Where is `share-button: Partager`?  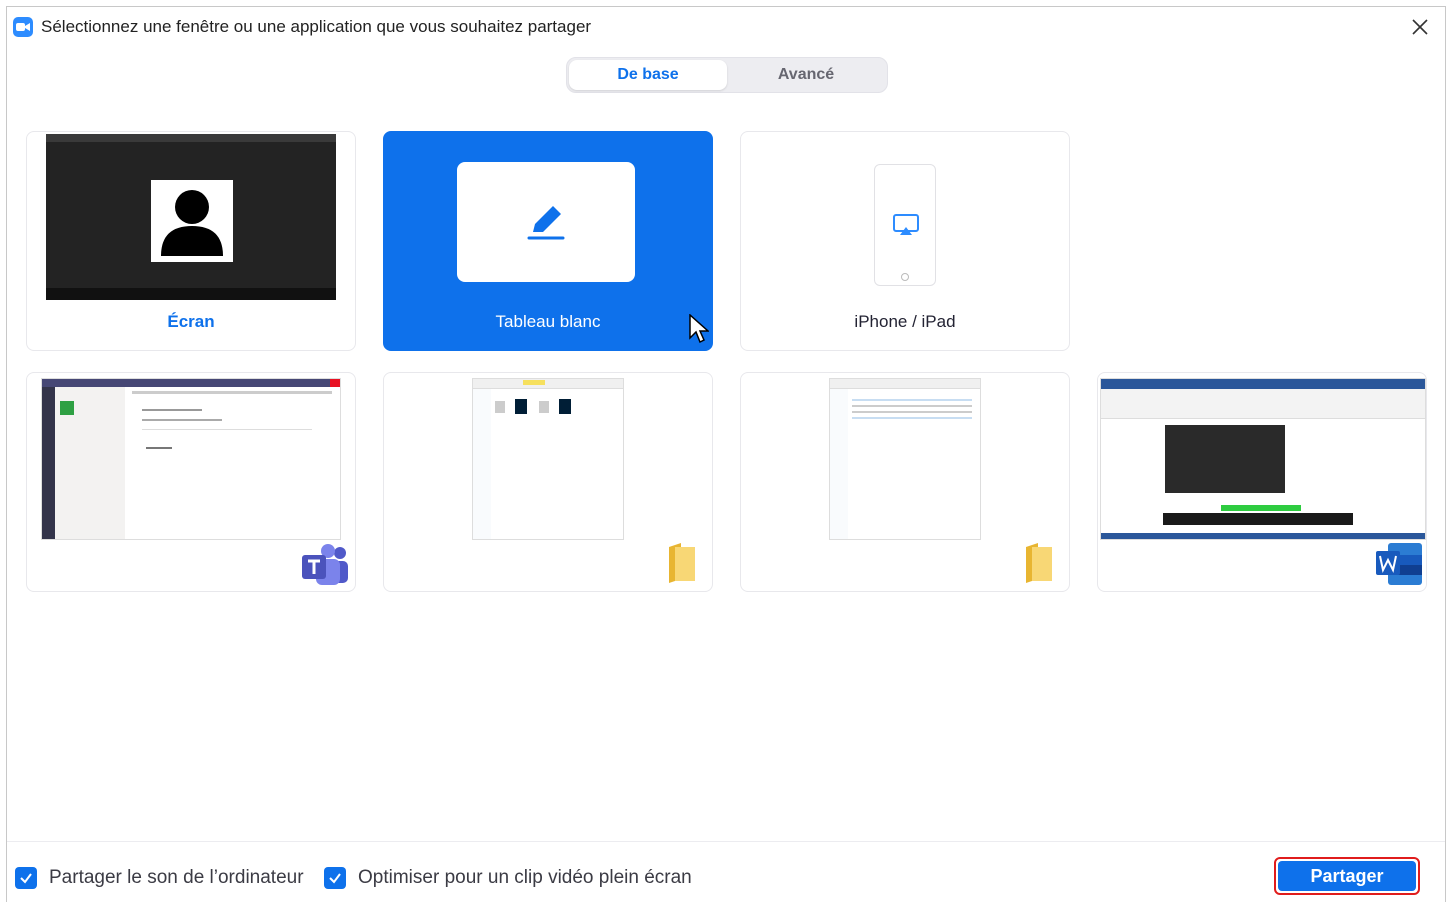 share-button: Partager is located at coordinates (1347, 876).